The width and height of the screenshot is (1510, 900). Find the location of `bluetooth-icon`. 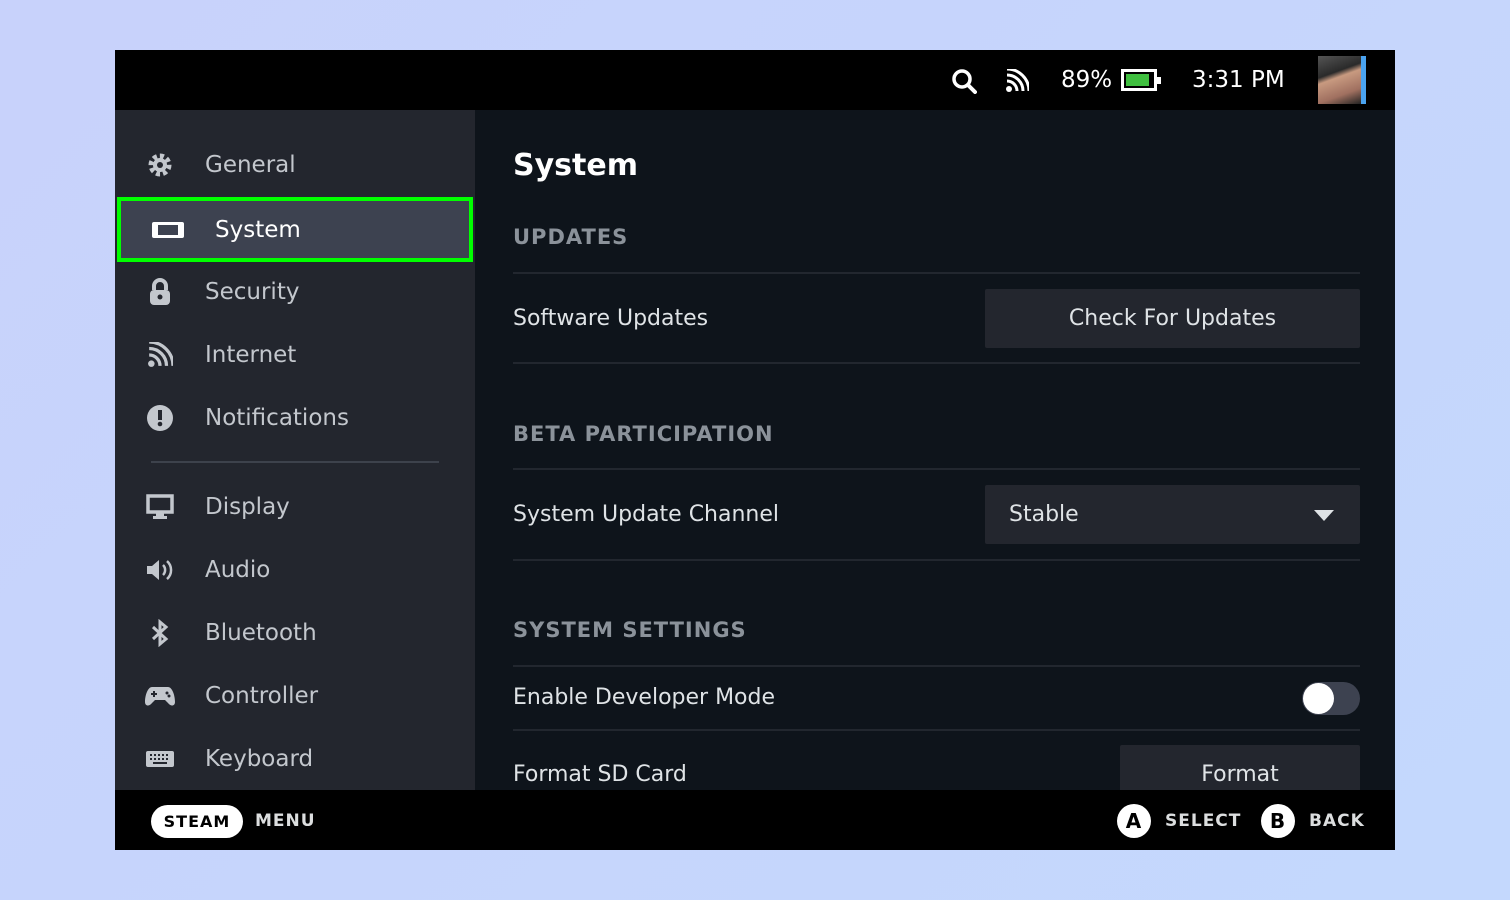

bluetooth-icon is located at coordinates (160, 633).